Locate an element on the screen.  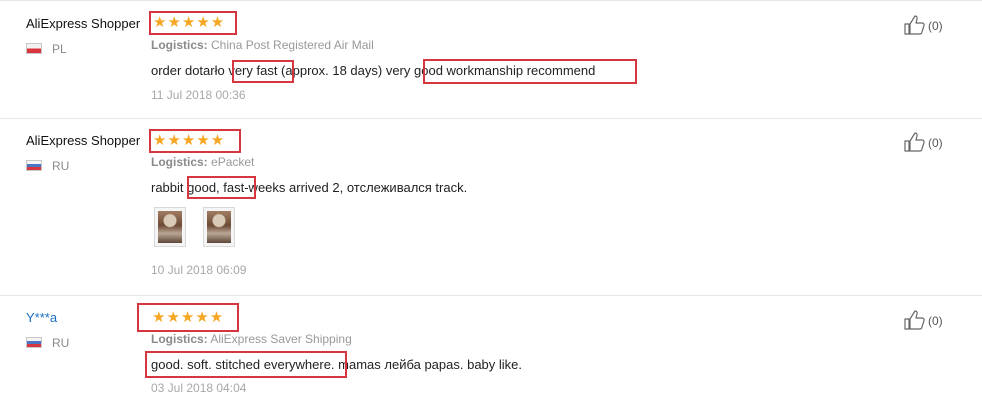
logistics-info: Logistics: ePacket is located at coordinates (202, 162).